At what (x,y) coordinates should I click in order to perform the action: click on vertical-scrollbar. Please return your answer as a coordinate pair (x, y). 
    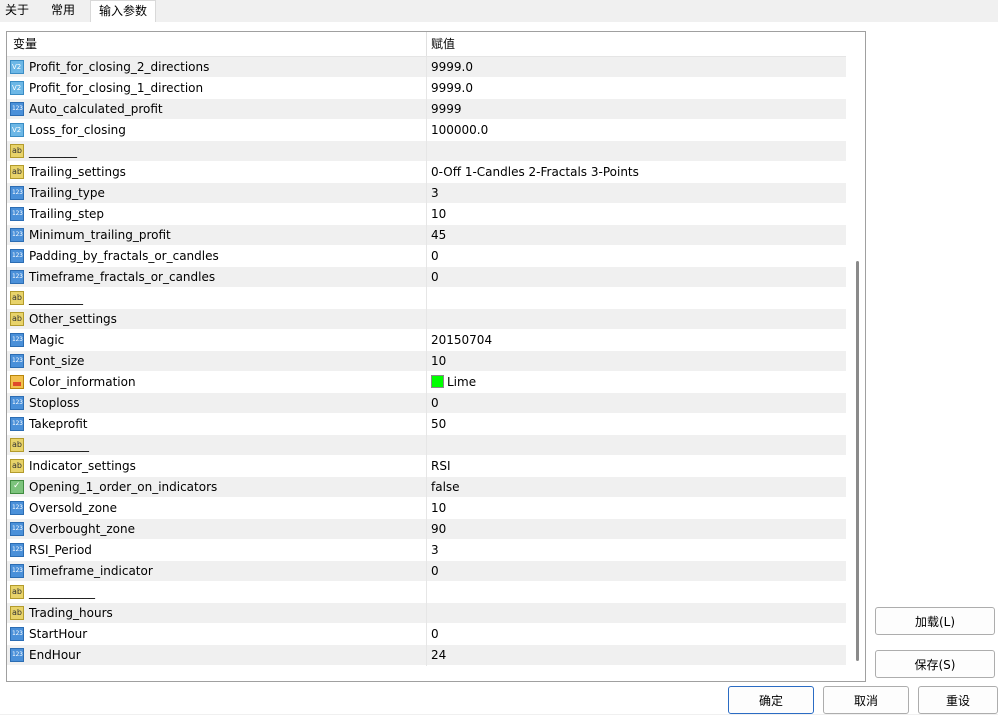
    Looking at the image, I should click on (858, 356).